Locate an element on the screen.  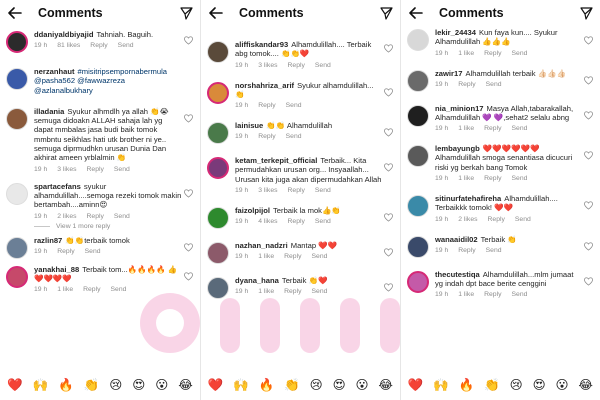
comment-username: zawir17 is located at coordinates (448, 73).